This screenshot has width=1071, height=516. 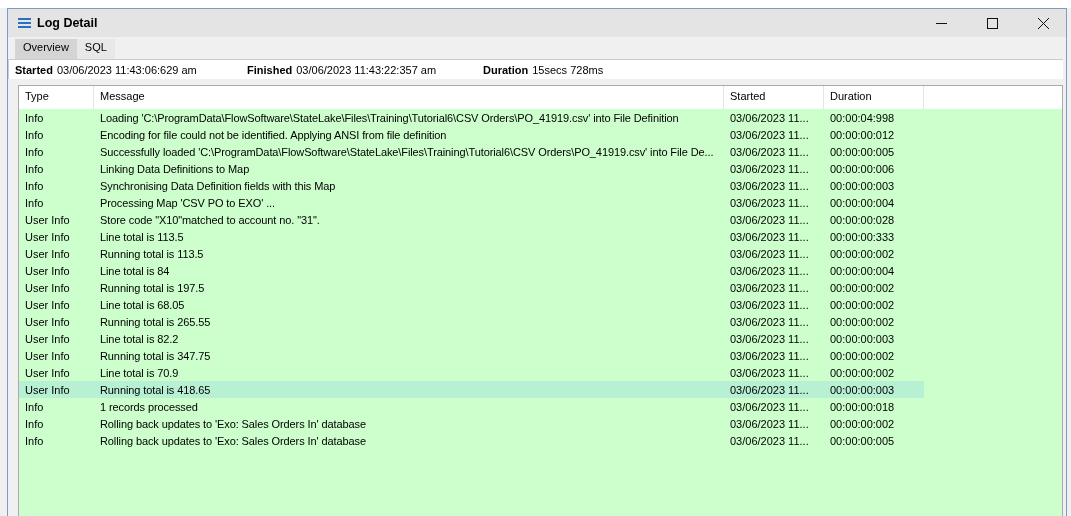 I want to click on summary-value: 03/06/2023 11:43:06:629 am, so click(x=126, y=69).